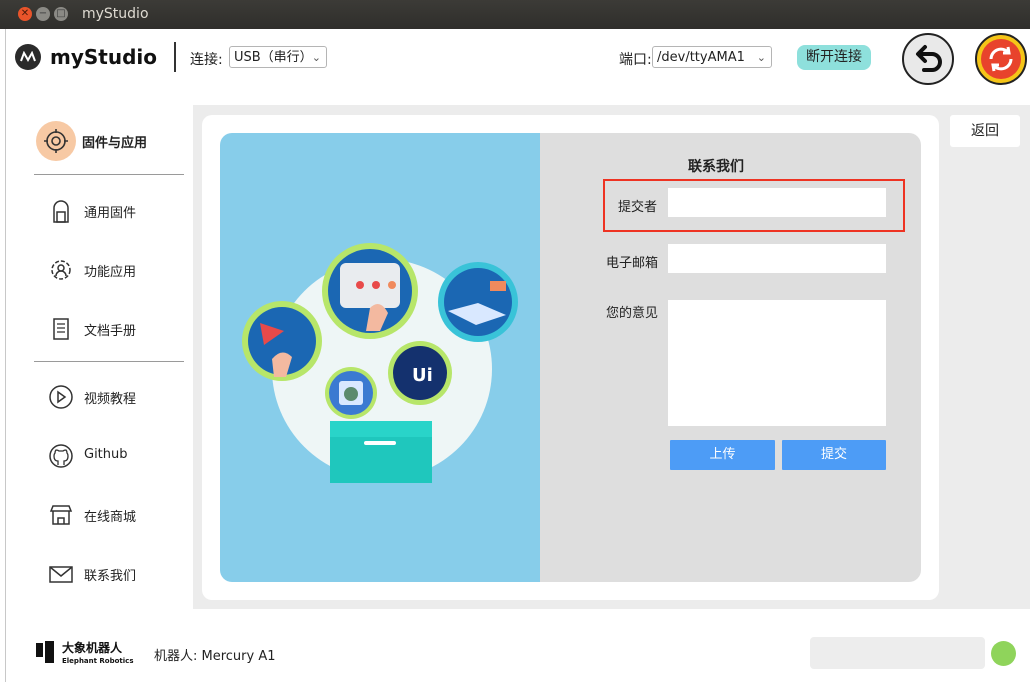  I want to click on sidebar-item-firmware-app: 固件与应用, so click(116, 141).